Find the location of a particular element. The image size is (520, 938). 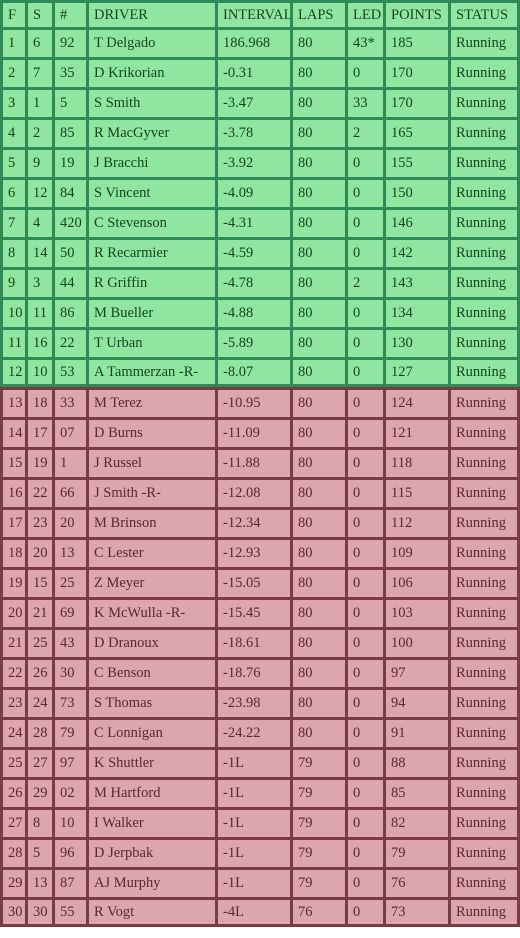

column-header-interval: INTERVAL is located at coordinates (252, 13).